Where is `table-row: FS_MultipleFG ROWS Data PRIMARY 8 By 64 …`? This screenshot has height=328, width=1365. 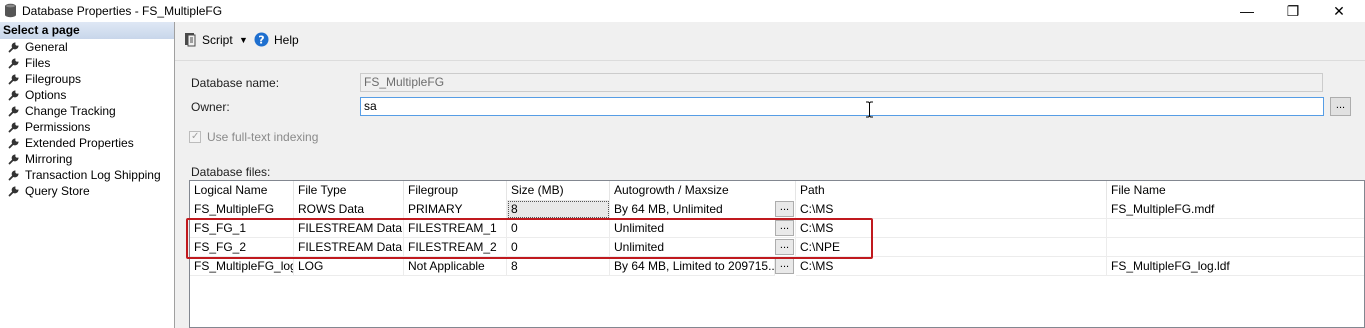
table-row: FS_MultipleFG ROWS Data PRIMARY 8 By 64 … is located at coordinates (777, 209).